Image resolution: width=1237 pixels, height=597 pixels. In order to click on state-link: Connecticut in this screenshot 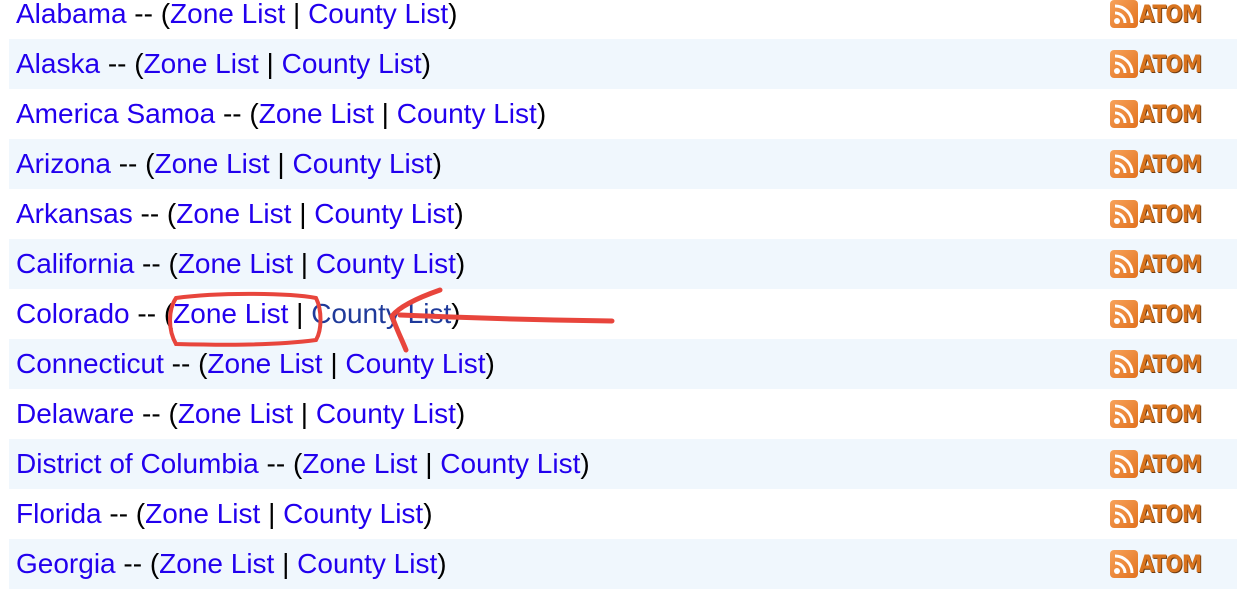, I will do `click(90, 363)`.